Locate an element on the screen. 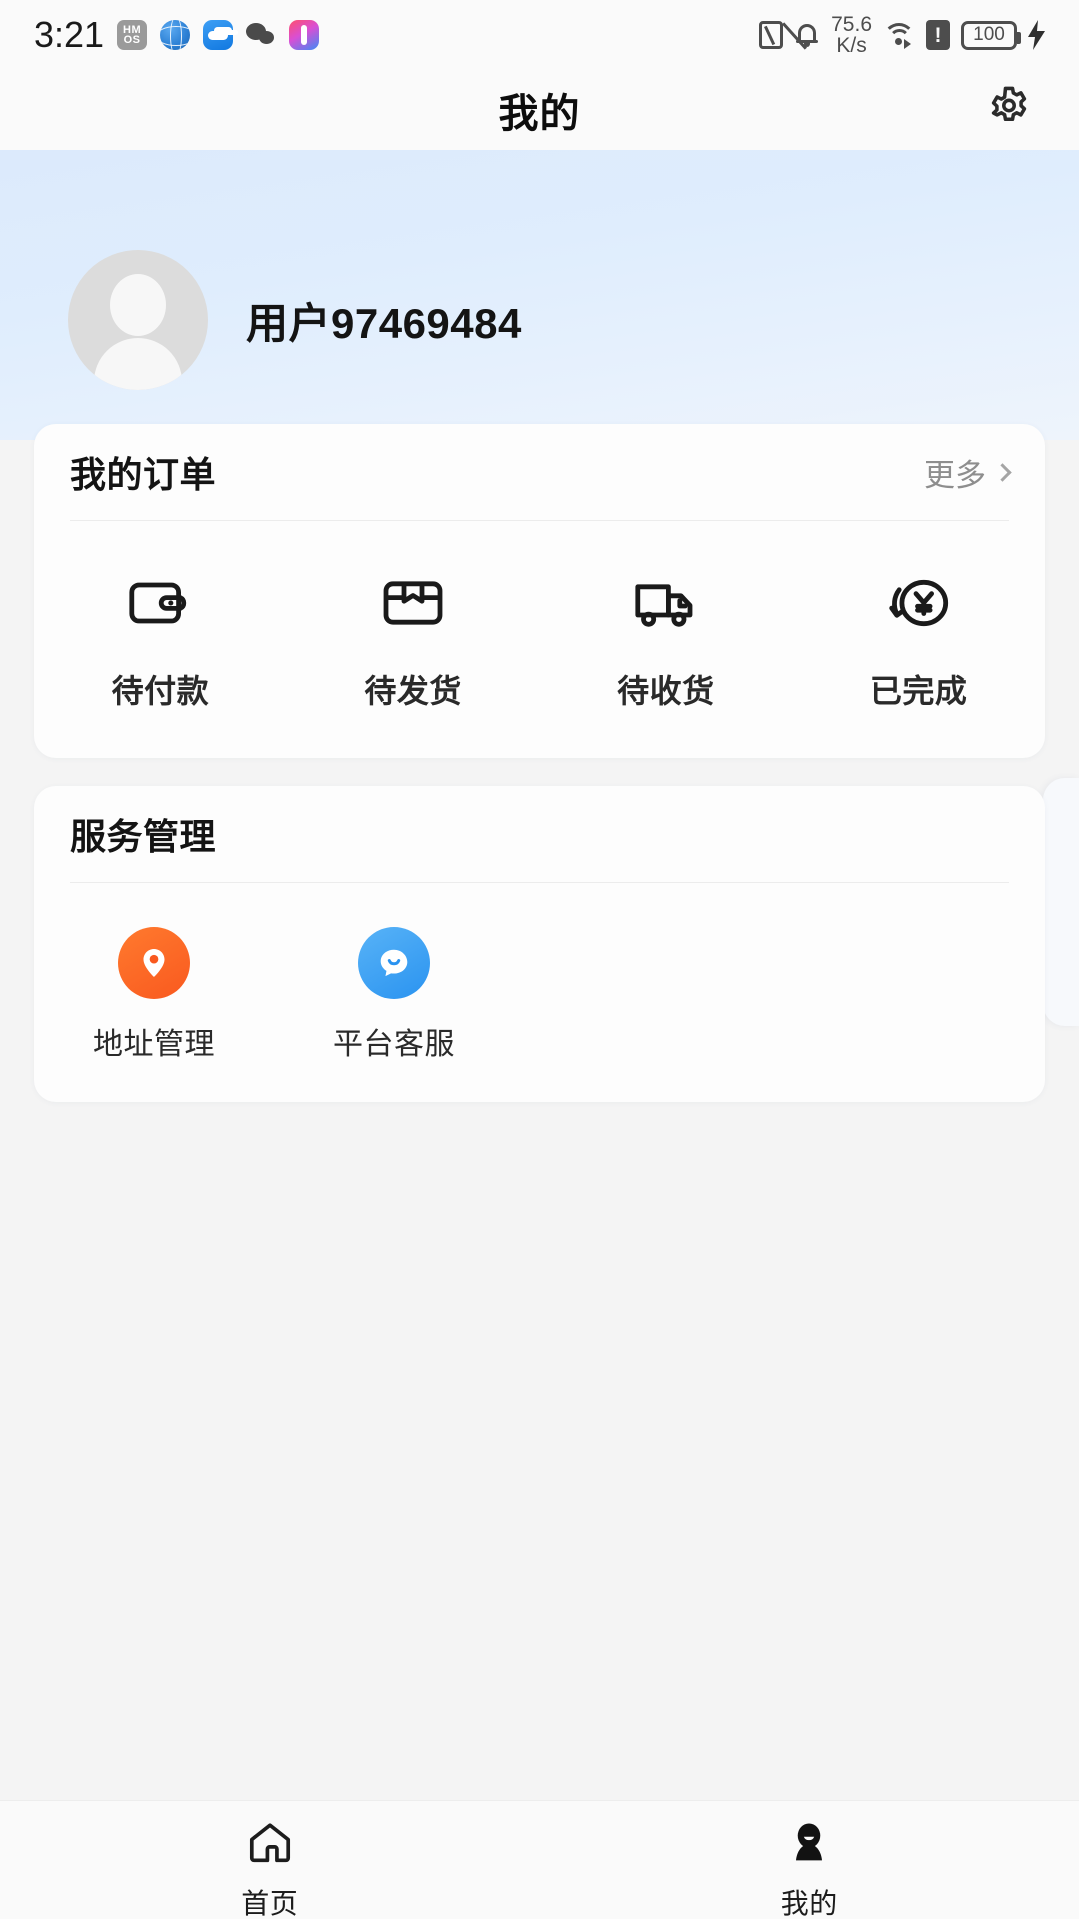 Image resolution: width=1079 pixels, height=1919 pixels. battery-level: 100 is located at coordinates (989, 34).